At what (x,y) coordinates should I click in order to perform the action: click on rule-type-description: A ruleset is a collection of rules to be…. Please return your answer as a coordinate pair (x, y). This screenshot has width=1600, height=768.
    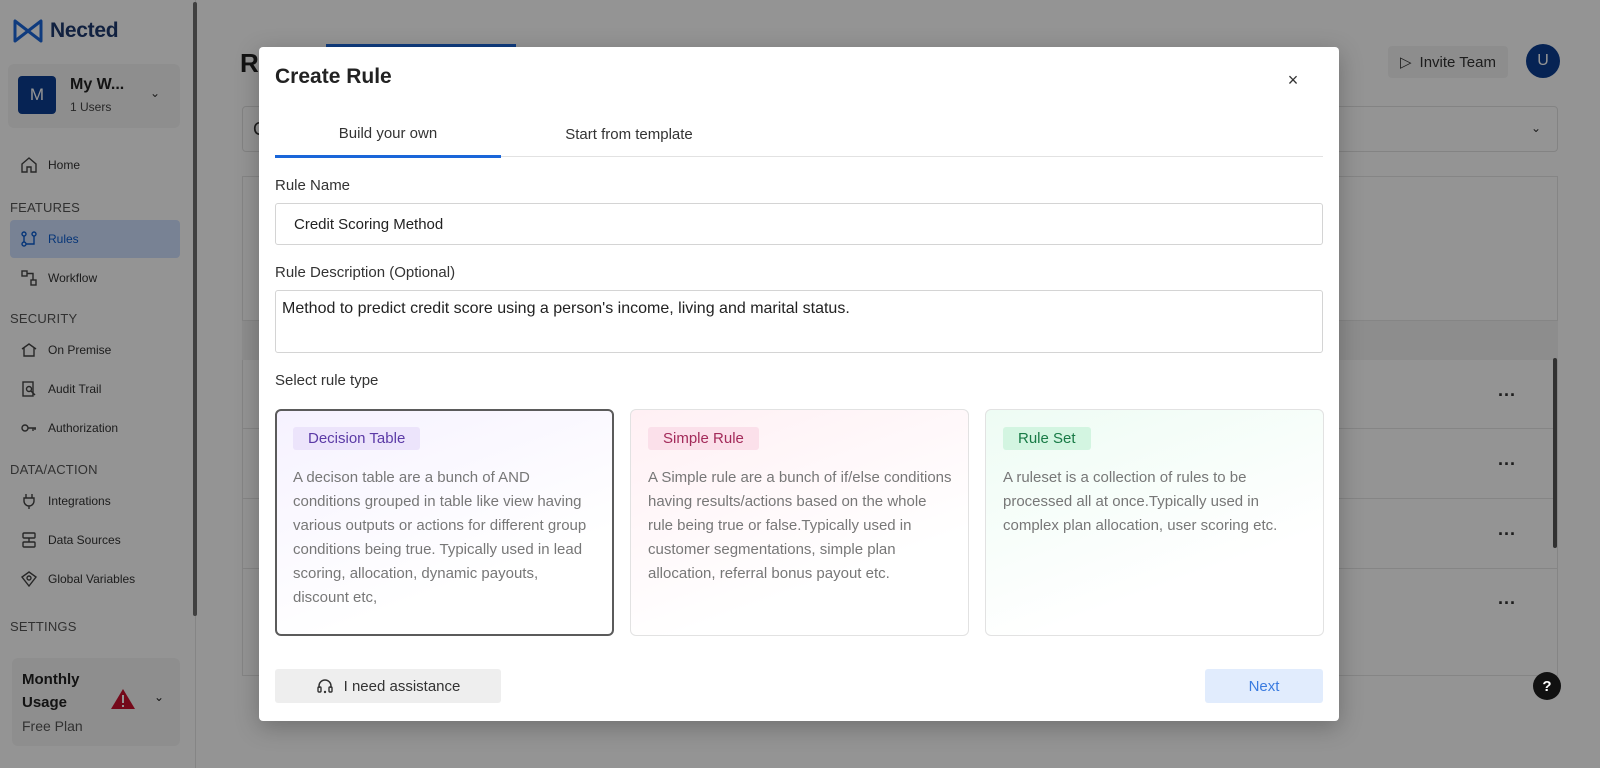
    Looking at the image, I should click on (1140, 501).